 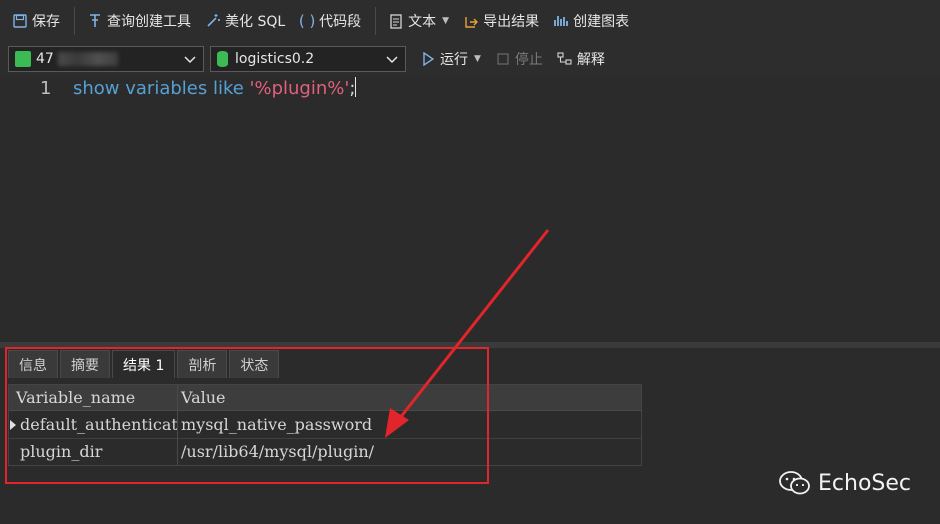 I want to click on save-button: 保存, so click(x=36, y=21).